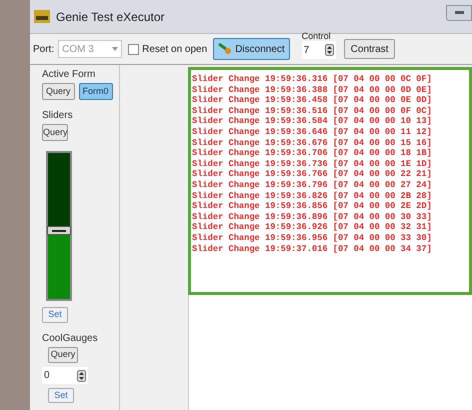  I want to click on log-line: Slider Change 19:59:36.458 [07 04 00 00 0E 0D], so click(312, 100).